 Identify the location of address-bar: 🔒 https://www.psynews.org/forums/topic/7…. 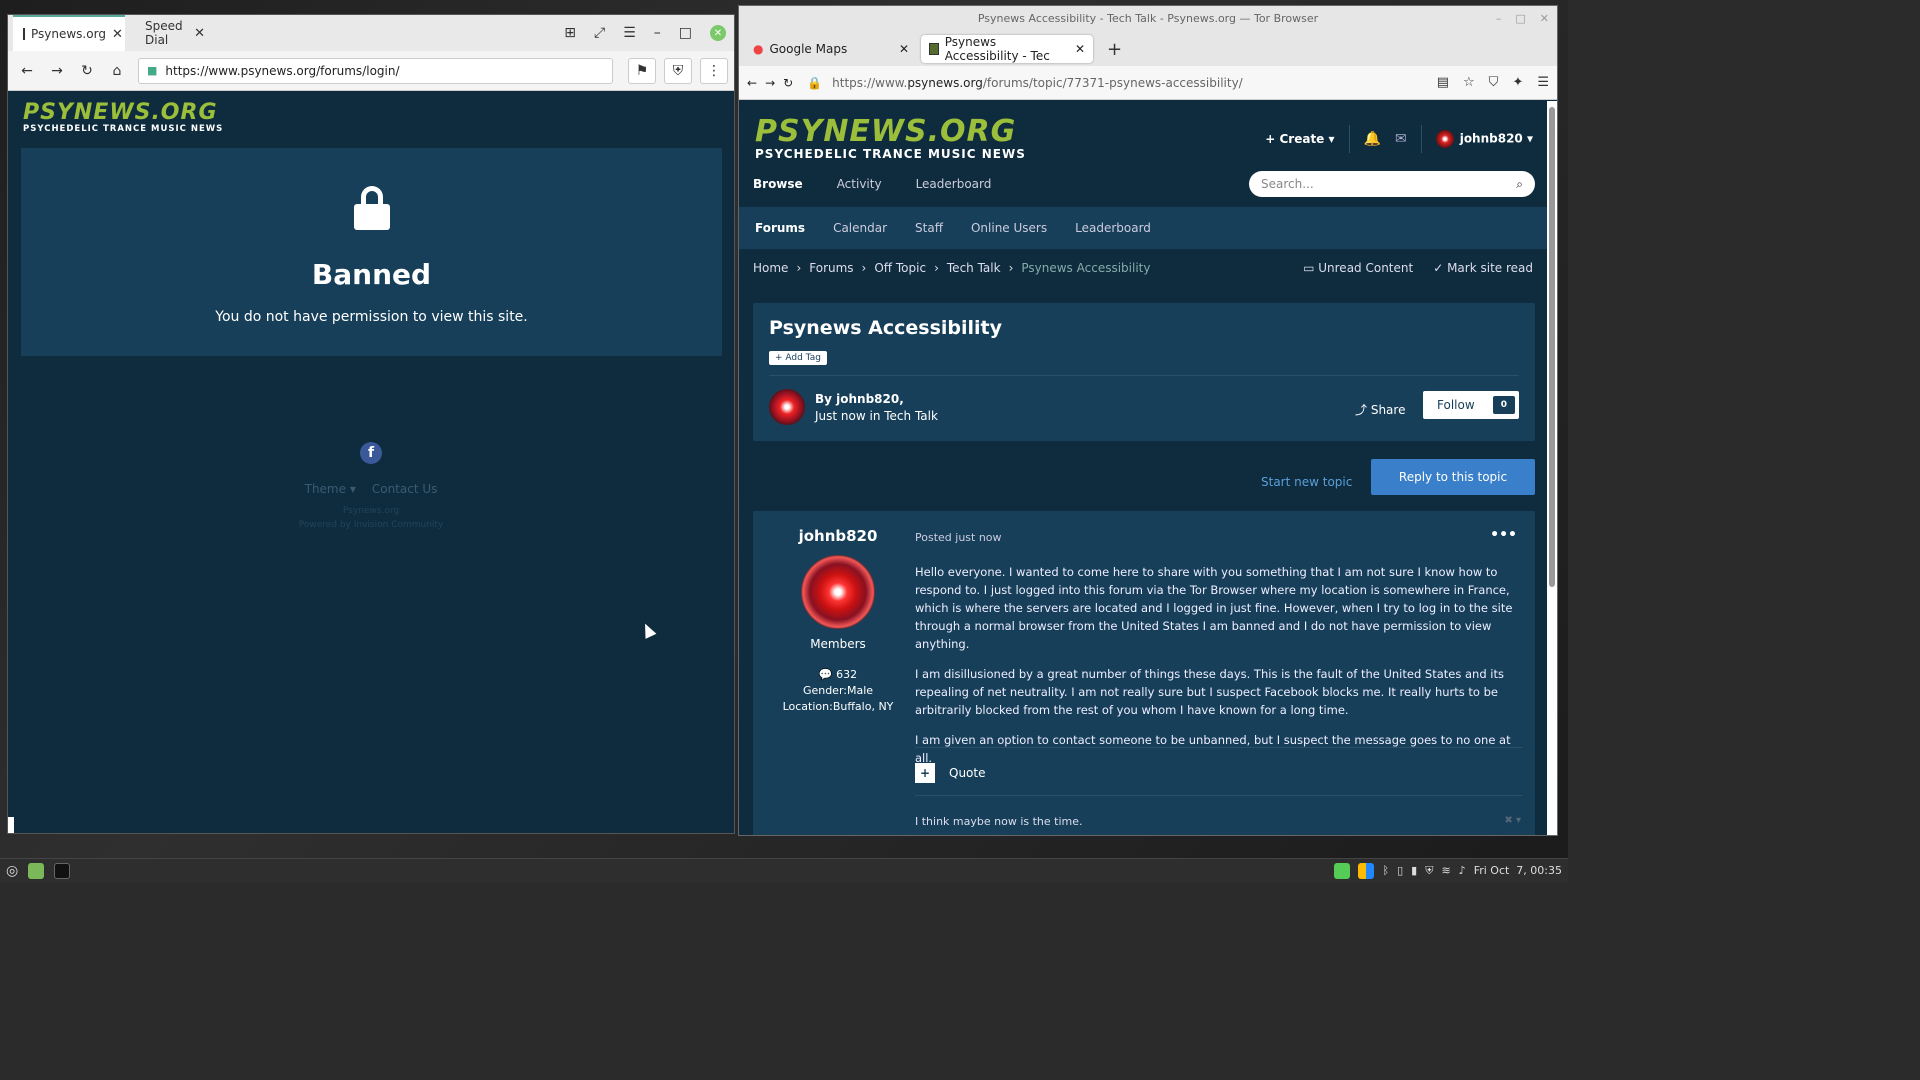
(1086, 83).